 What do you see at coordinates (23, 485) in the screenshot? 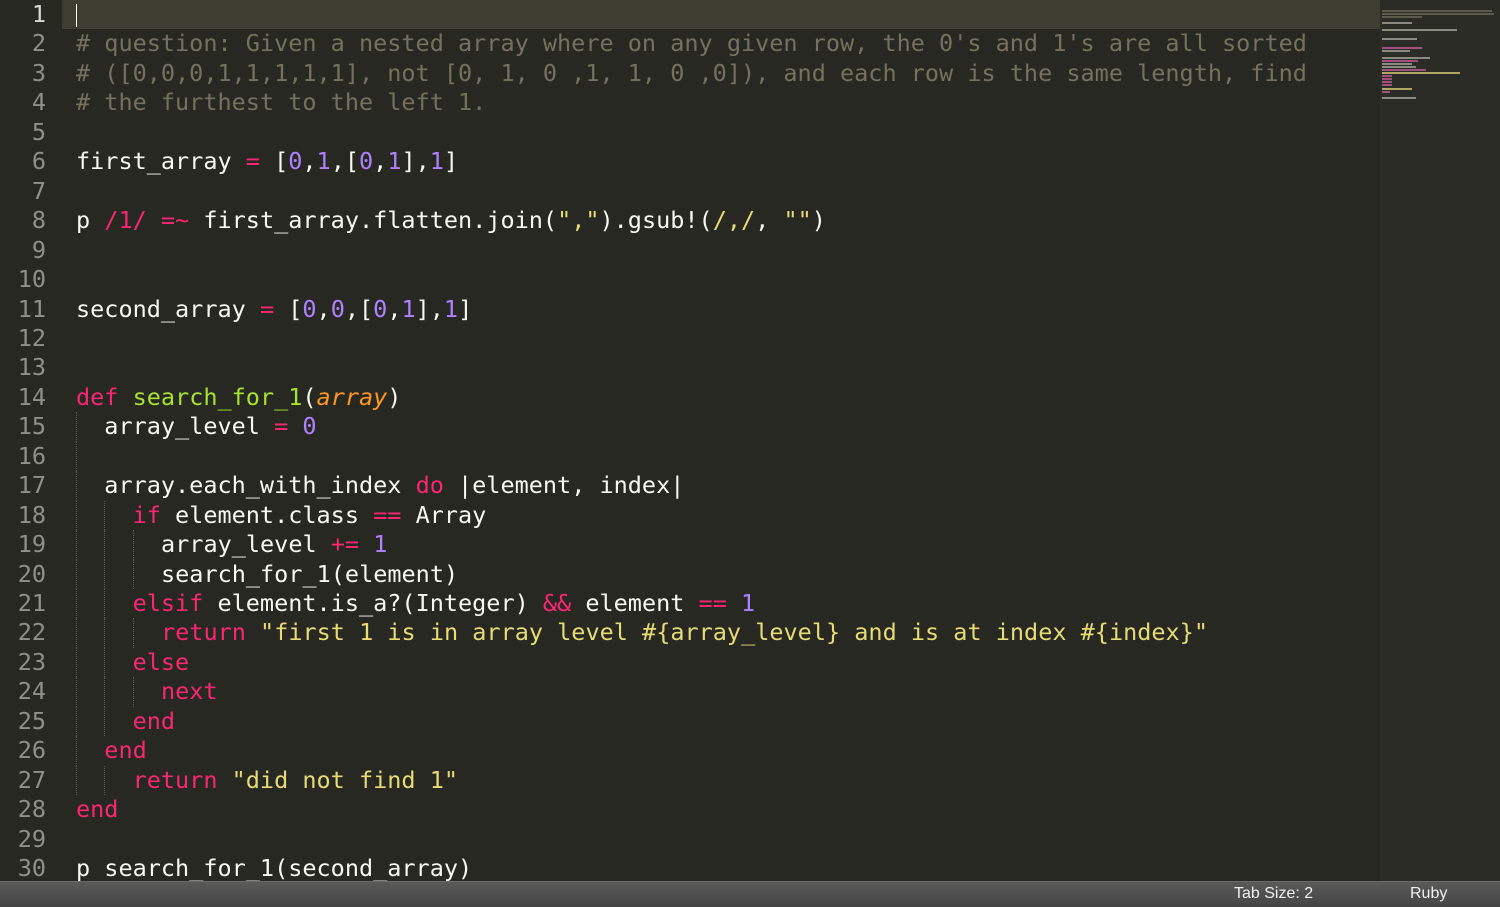
I see `line-number: 17` at bounding box center [23, 485].